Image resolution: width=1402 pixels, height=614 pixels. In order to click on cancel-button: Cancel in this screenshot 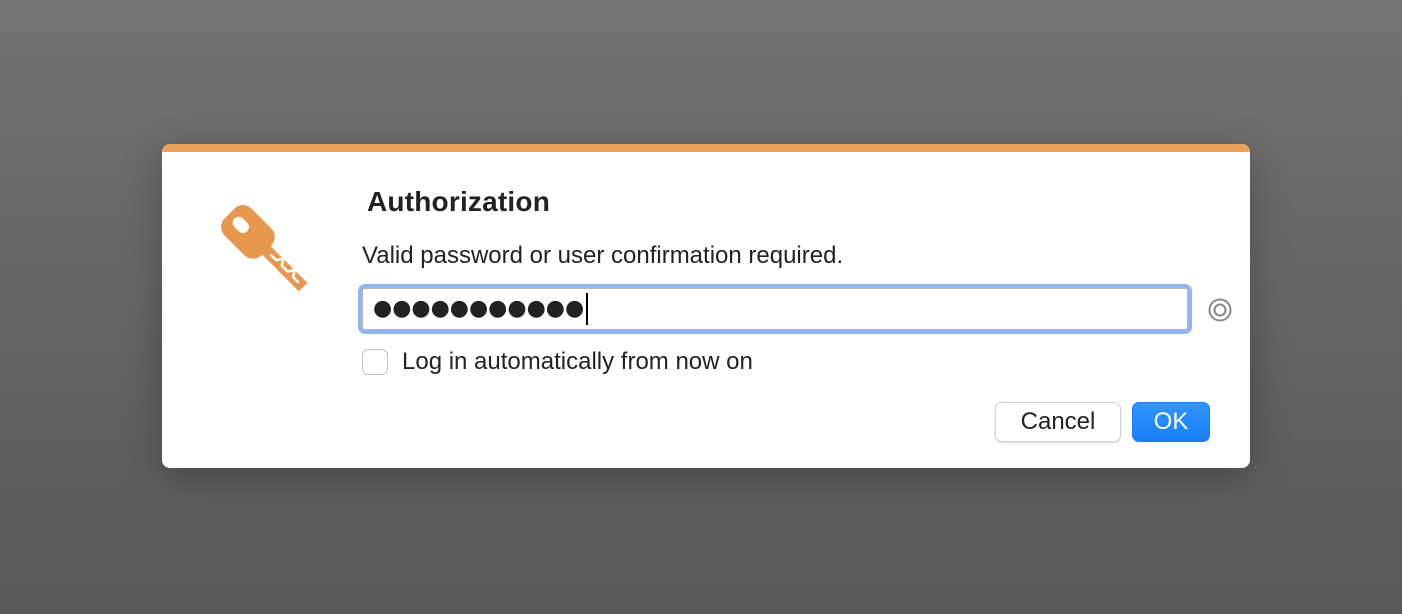, I will do `click(1058, 422)`.